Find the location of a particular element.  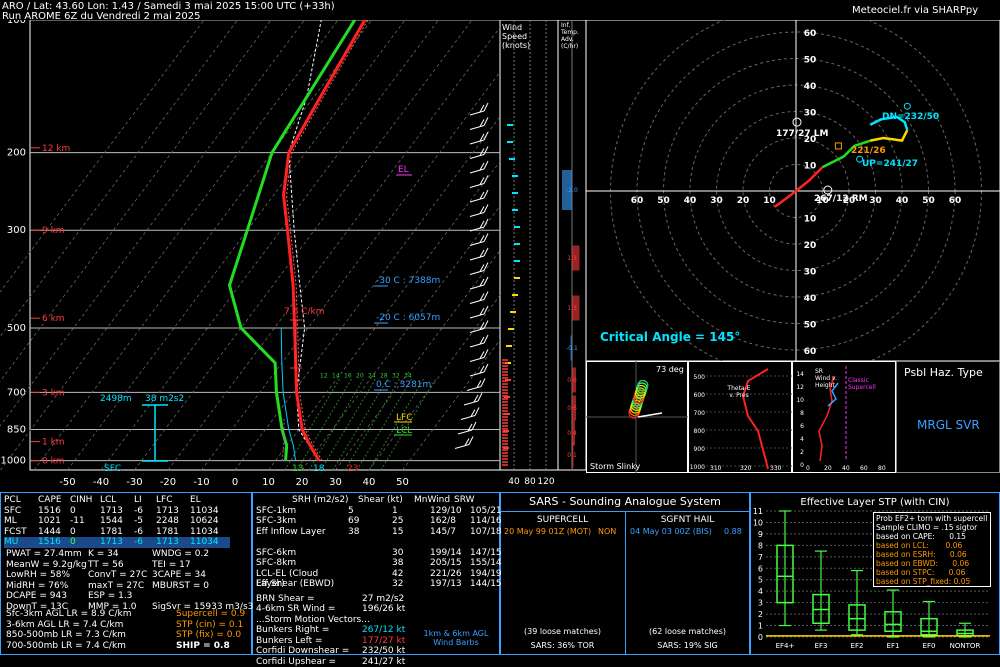

up-label: UP=241/27 is located at coordinates (890, 164).